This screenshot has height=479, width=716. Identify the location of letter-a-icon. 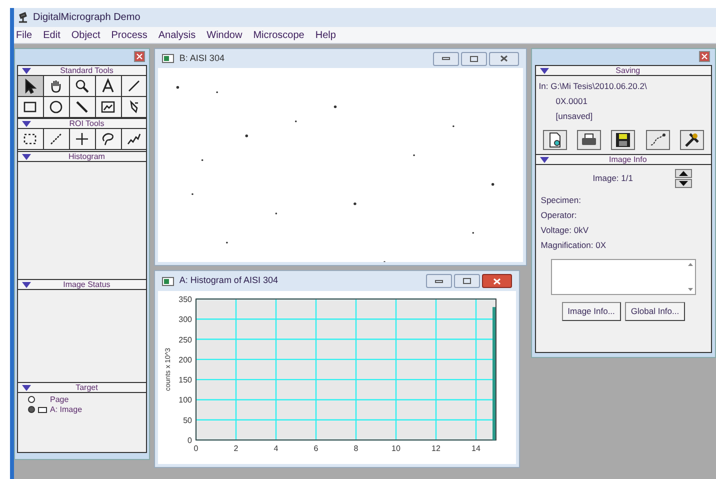
(108, 86).